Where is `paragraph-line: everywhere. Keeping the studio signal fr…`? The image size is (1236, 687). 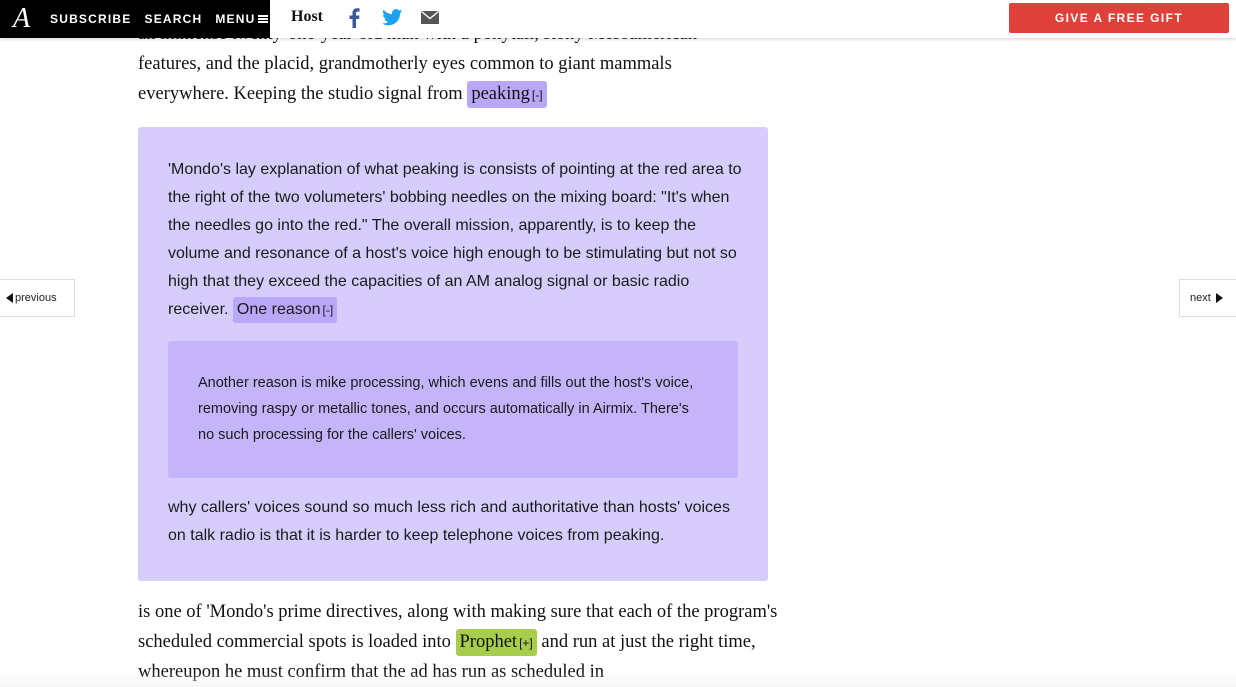 paragraph-line: everywhere. Keeping the studio signal fr… is located at coordinates (303, 94).